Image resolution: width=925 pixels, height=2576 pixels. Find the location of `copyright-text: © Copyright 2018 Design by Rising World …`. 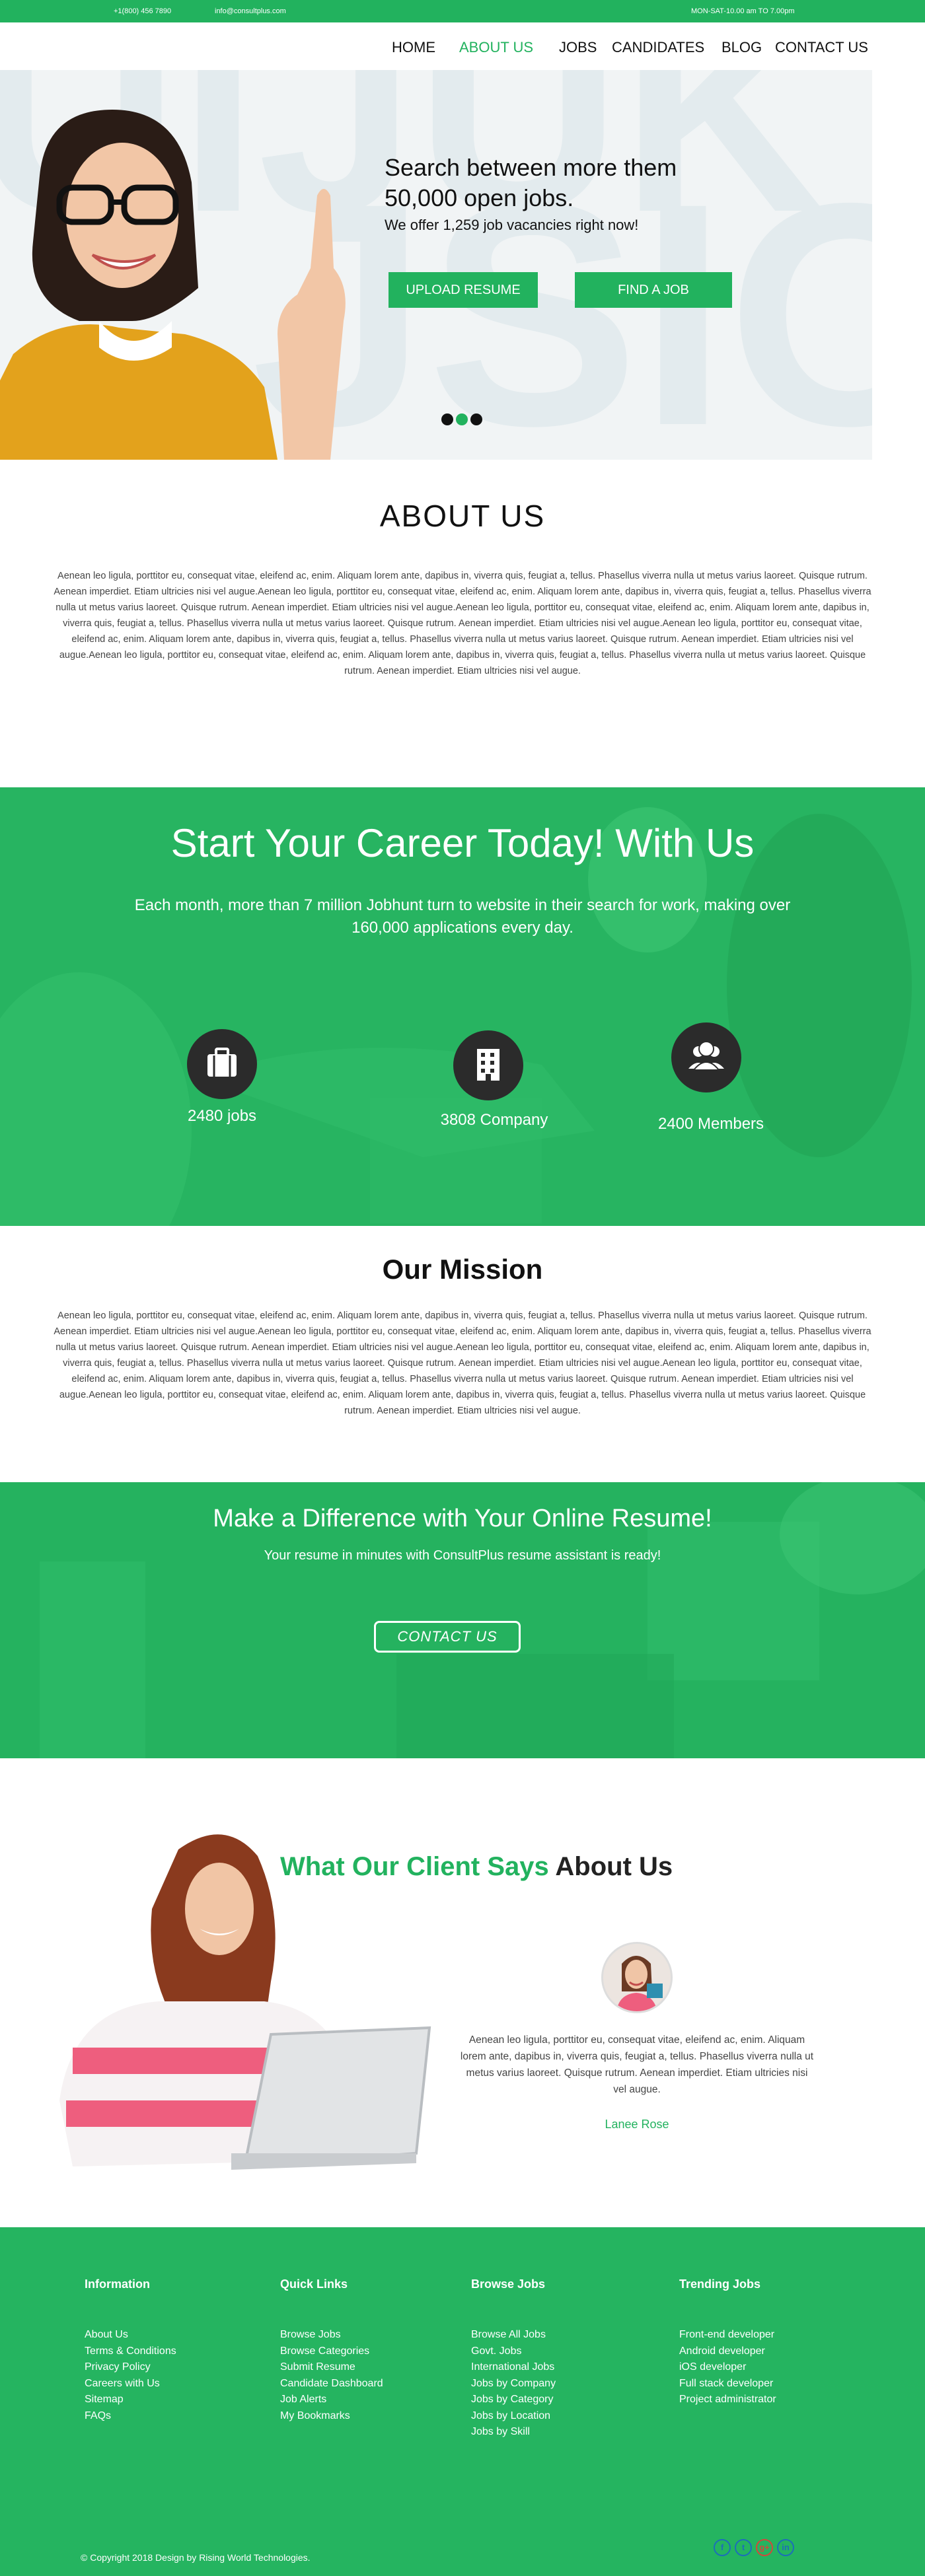

copyright-text: © Copyright 2018 Design by Rising World … is located at coordinates (196, 2558).